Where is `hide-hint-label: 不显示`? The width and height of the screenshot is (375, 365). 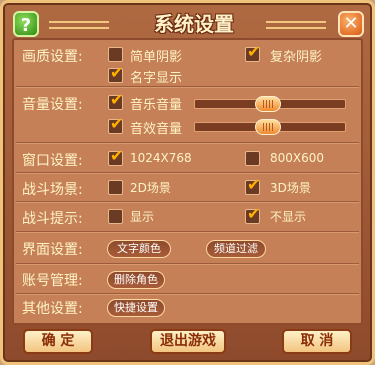 hide-hint-label: 不显示 is located at coordinates (288, 217).